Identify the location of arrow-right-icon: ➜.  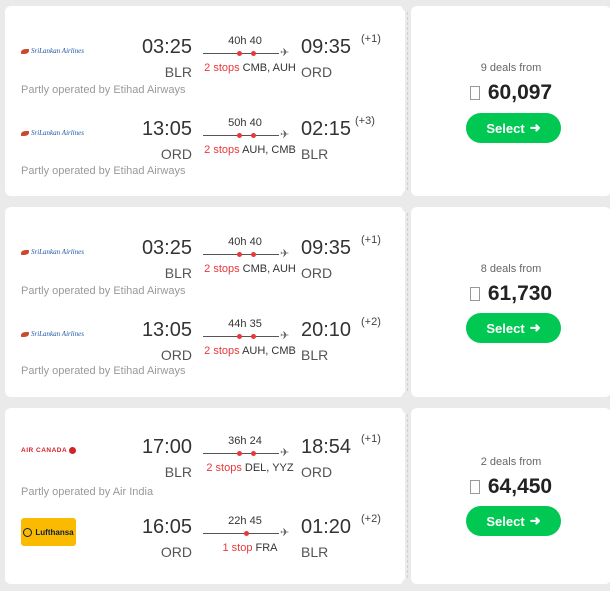
(535, 127).